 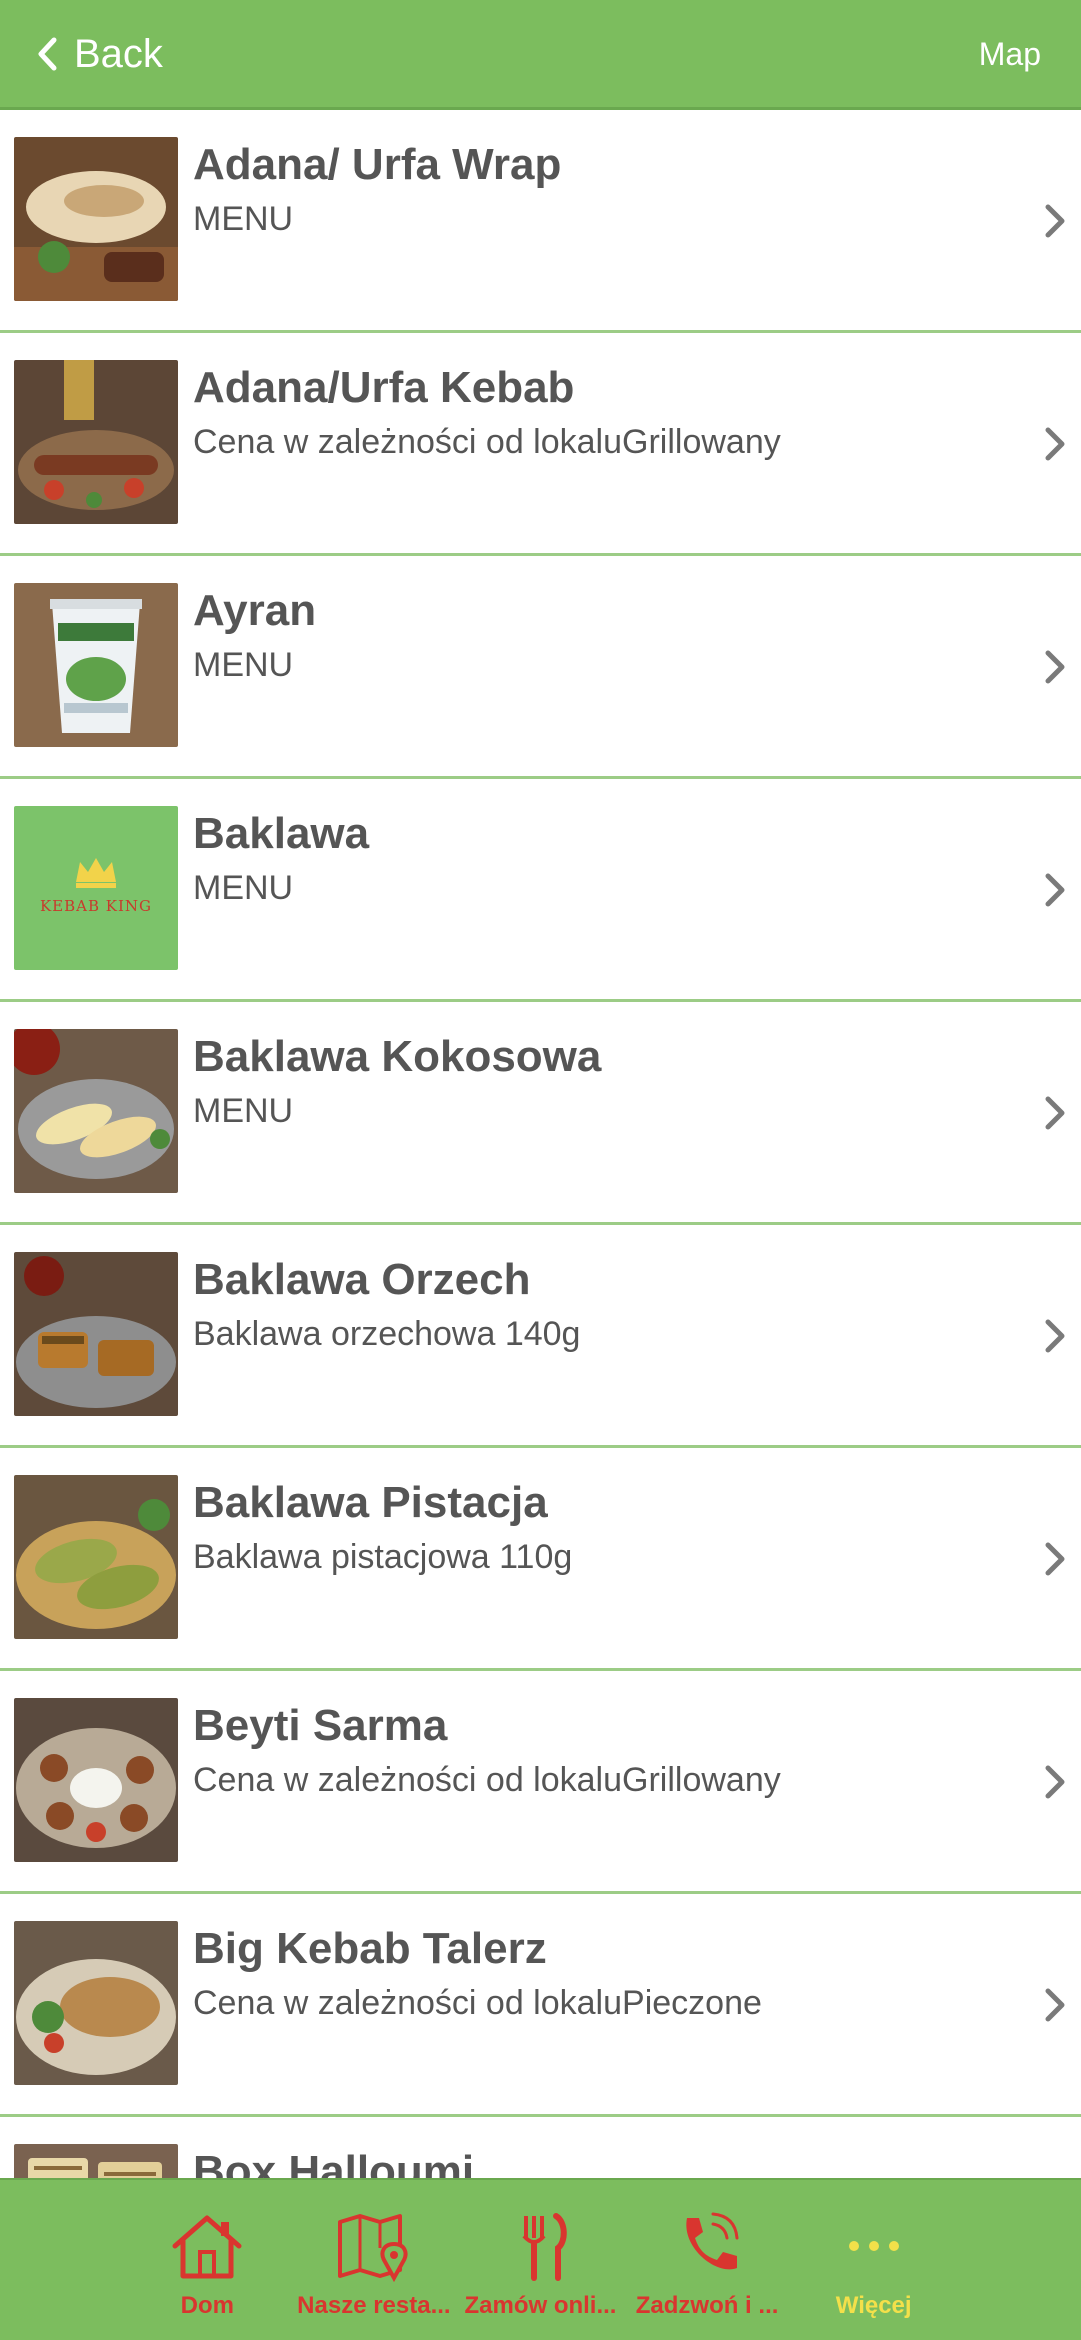 I want to click on map-button: Map, so click(x=1010, y=54).